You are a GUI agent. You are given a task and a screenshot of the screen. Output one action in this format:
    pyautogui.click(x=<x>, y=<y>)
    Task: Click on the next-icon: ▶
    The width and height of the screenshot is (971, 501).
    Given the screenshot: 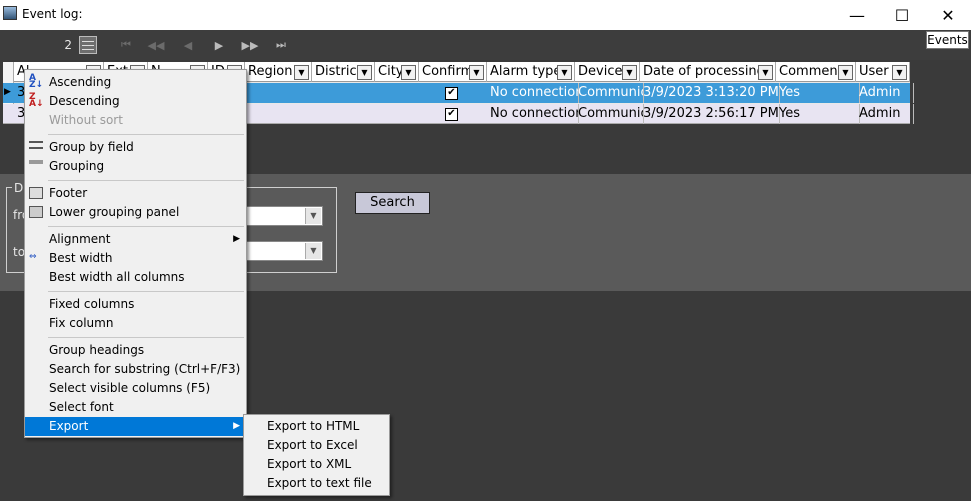 What is the action you would take?
    pyautogui.click(x=219, y=45)
    